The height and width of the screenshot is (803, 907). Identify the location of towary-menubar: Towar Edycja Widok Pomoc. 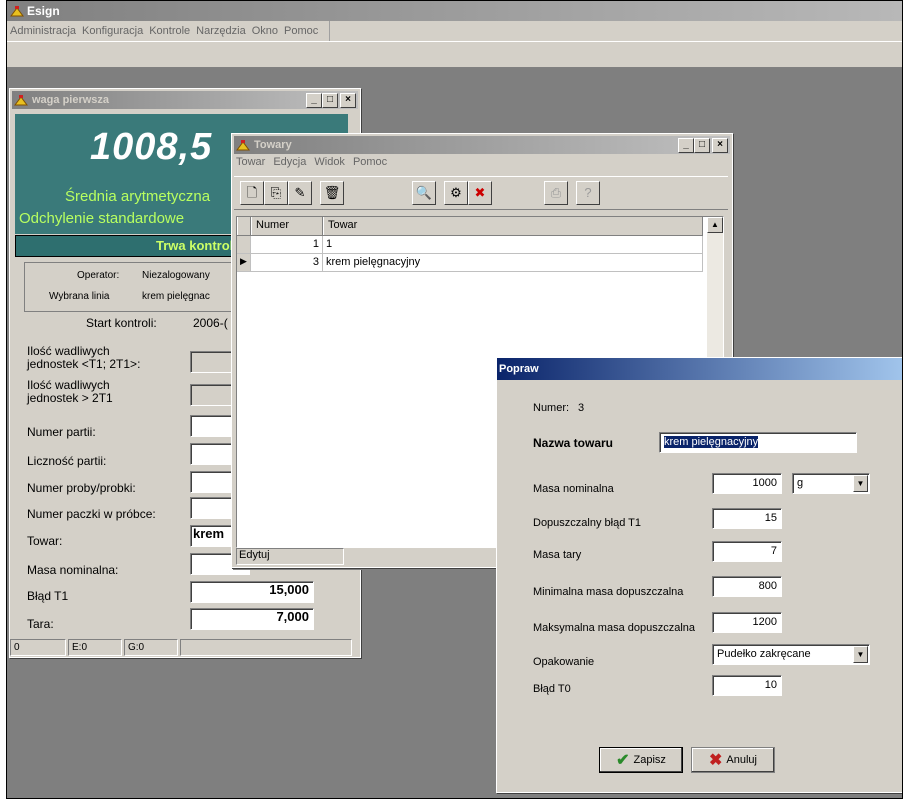
(311, 162).